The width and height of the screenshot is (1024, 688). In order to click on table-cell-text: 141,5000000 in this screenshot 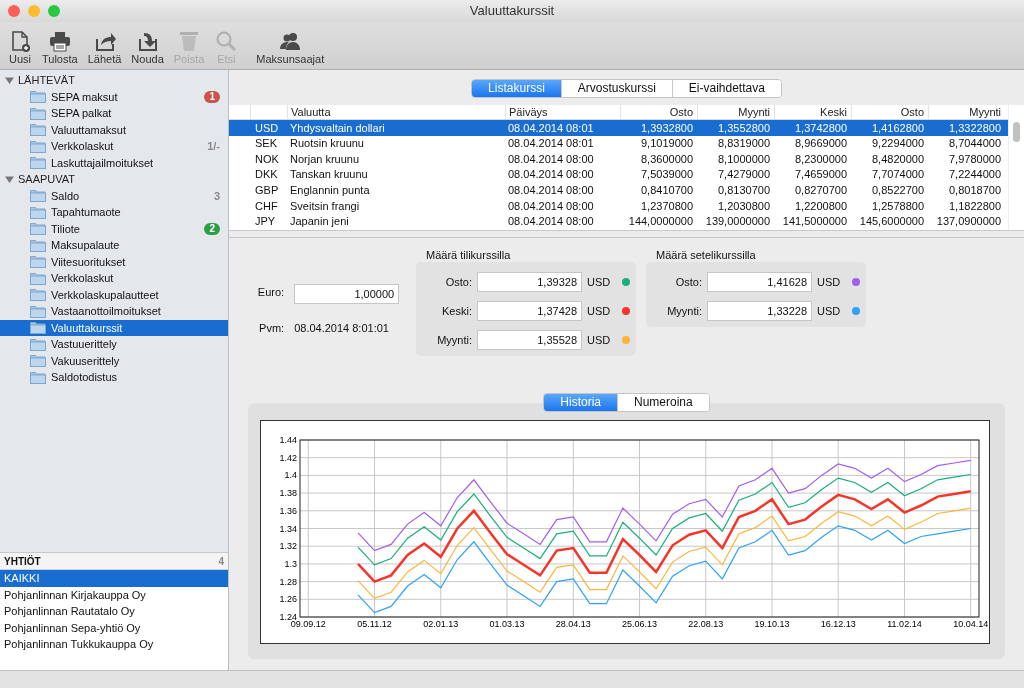, I will do `click(814, 222)`.